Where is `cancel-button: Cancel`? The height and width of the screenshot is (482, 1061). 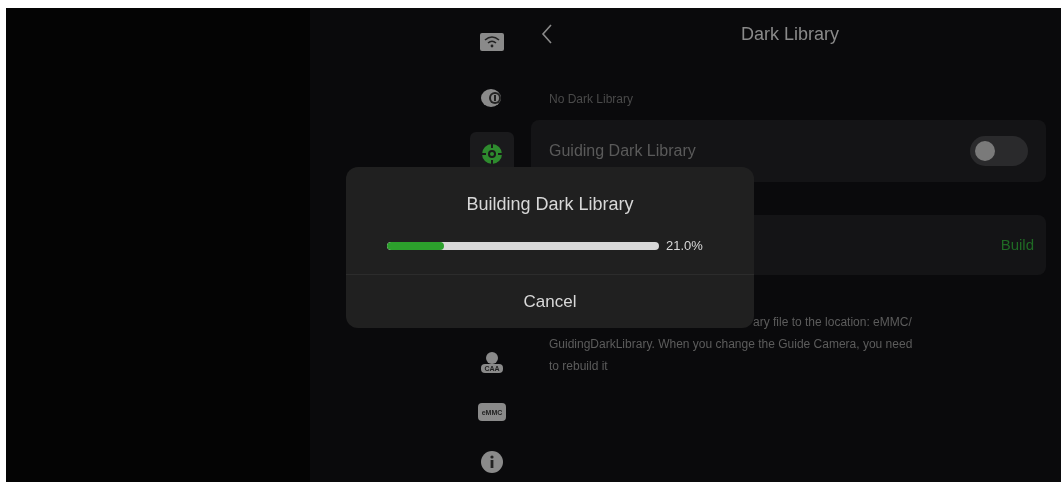
cancel-button: Cancel is located at coordinates (550, 301).